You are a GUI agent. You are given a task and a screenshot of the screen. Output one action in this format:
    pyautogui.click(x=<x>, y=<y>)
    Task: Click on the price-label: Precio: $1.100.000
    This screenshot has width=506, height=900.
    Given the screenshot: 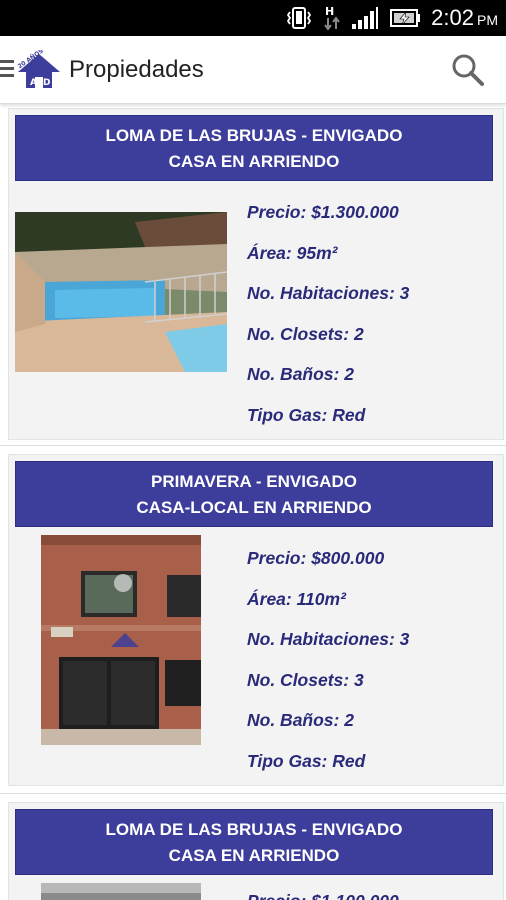 What is the action you would take?
    pyautogui.click(x=323, y=890)
    